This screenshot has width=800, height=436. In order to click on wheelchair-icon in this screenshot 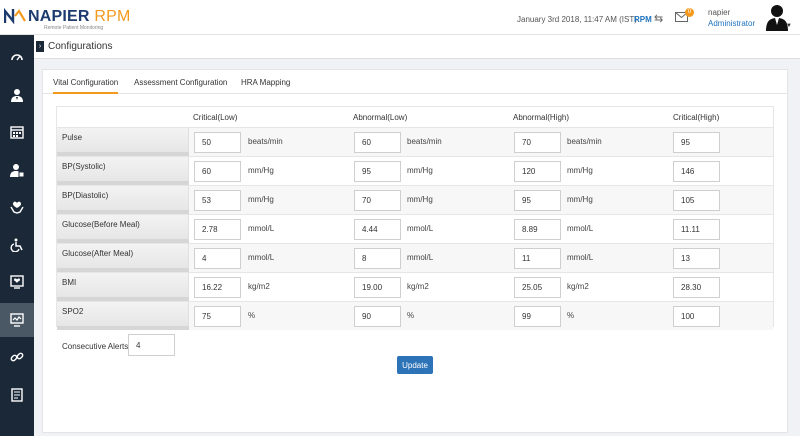, I will do `click(16, 245)`.